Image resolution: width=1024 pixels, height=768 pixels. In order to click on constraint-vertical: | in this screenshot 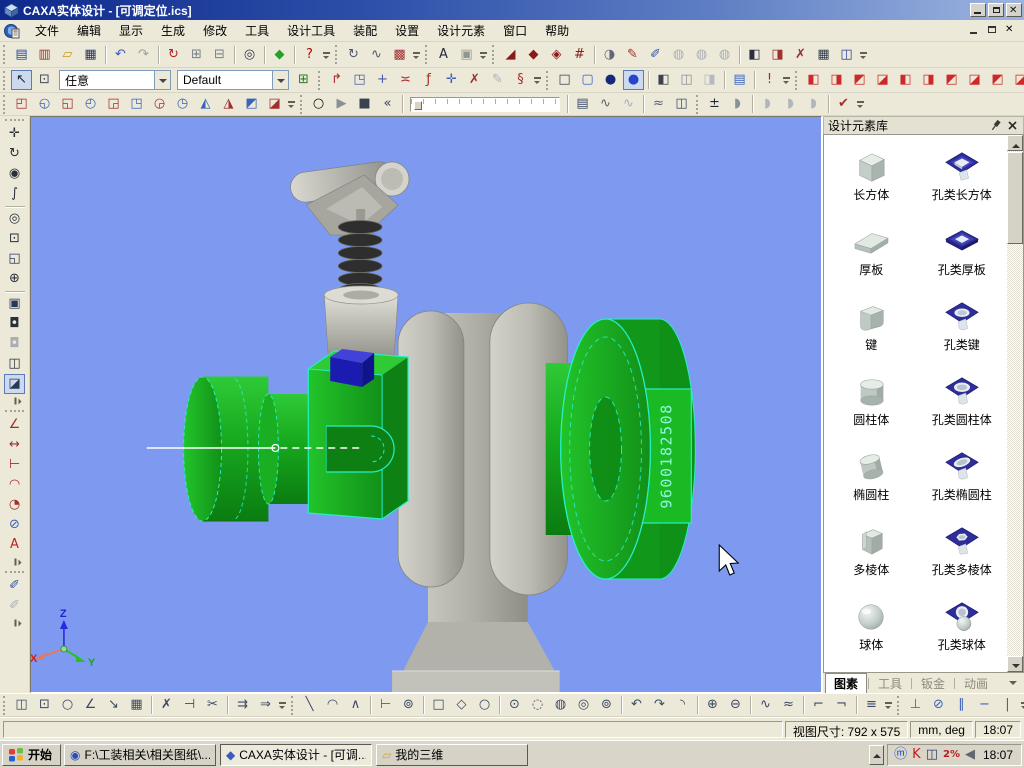, I will do `click(1007, 705)`.